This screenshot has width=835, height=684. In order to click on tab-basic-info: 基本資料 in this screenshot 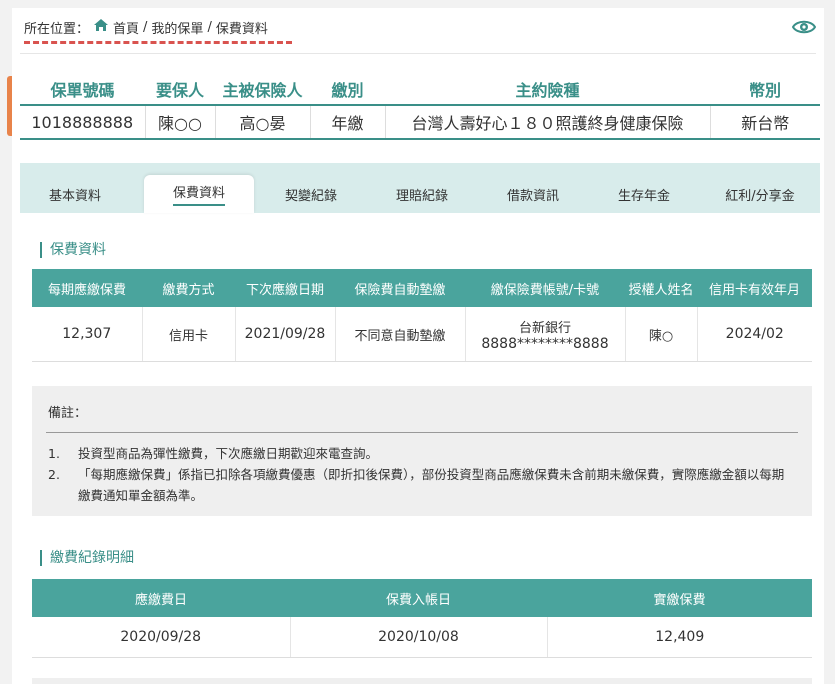, I will do `click(75, 194)`.